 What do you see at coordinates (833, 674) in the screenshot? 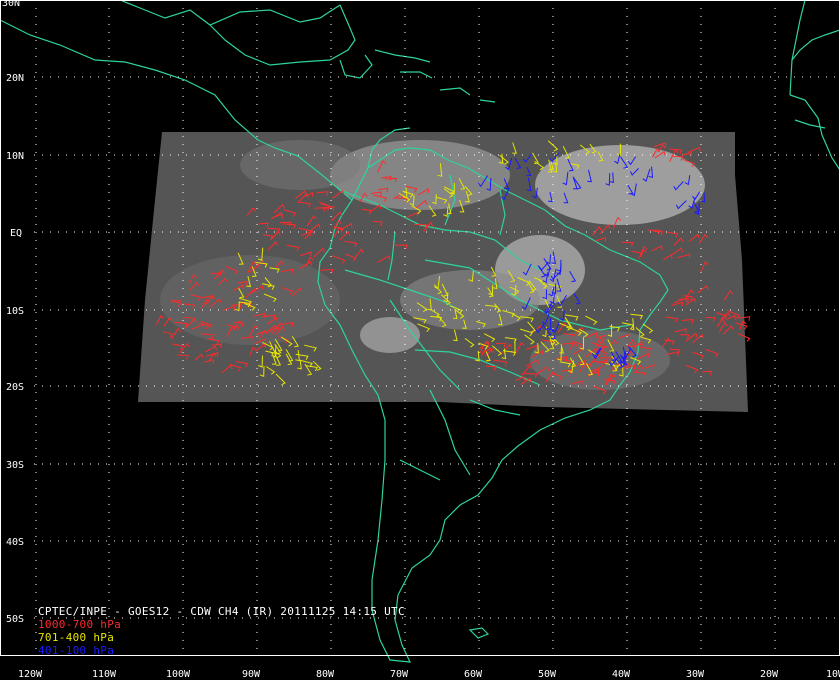
I see `lon-label: 10W` at bounding box center [833, 674].